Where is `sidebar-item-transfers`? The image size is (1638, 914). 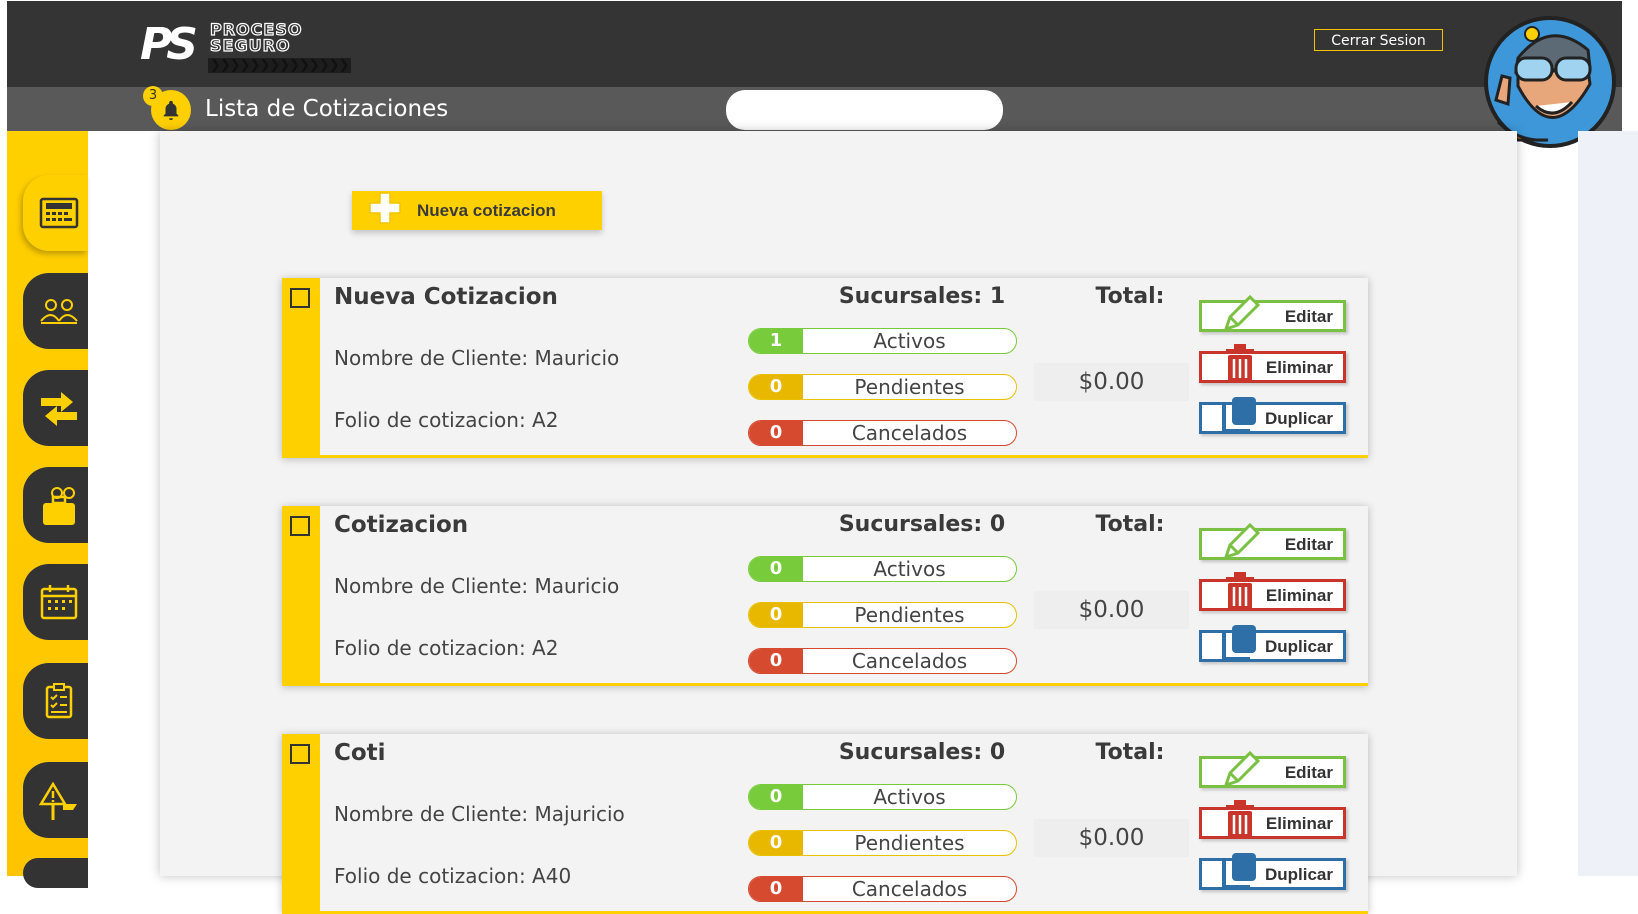
sidebar-item-transfers is located at coordinates (55, 408).